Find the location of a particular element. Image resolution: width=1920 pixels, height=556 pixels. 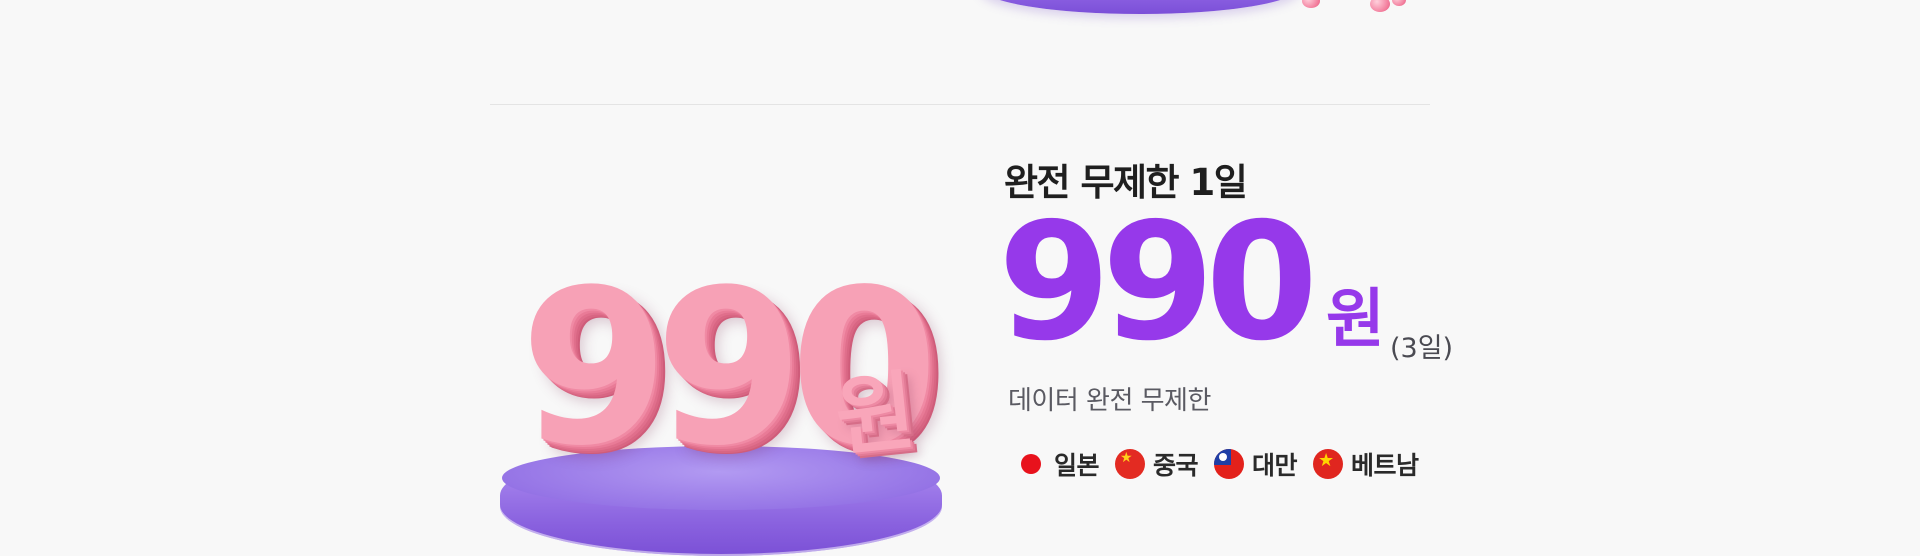

country-item-vietnam: 베트남 is located at coordinates (1366, 464).